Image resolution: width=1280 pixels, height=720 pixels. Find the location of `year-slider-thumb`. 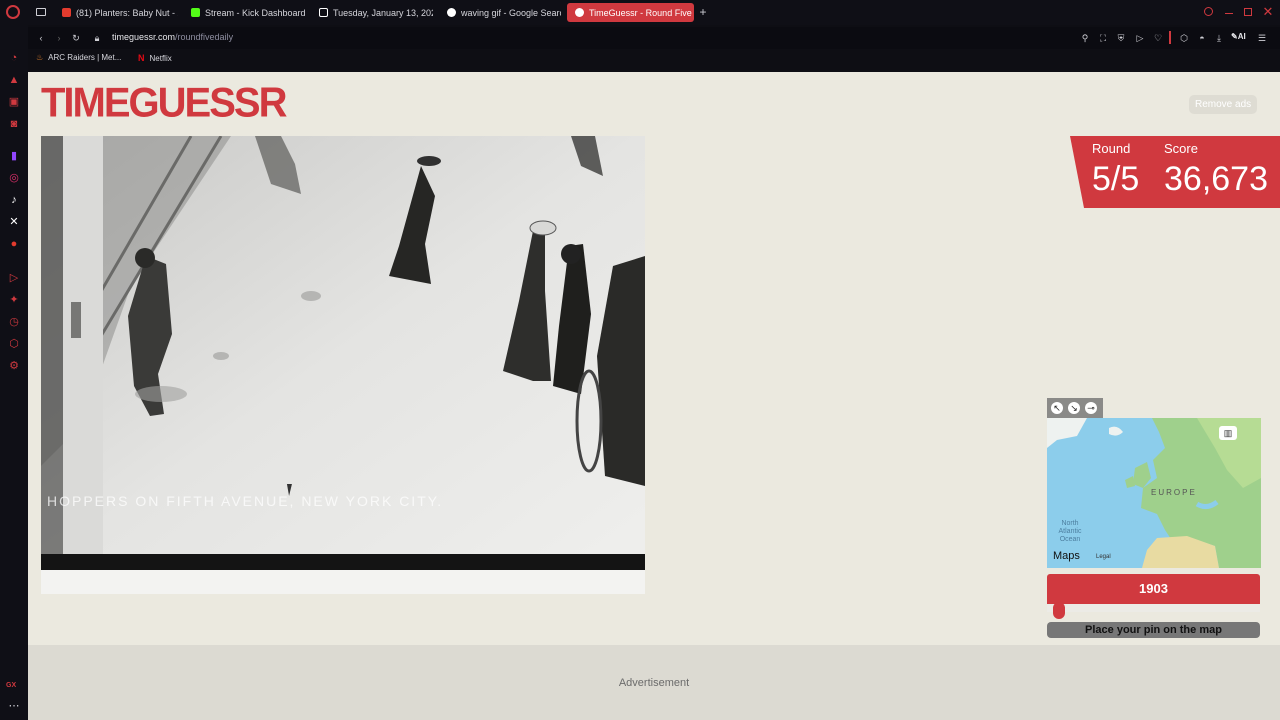

year-slider-thumb is located at coordinates (1059, 610).